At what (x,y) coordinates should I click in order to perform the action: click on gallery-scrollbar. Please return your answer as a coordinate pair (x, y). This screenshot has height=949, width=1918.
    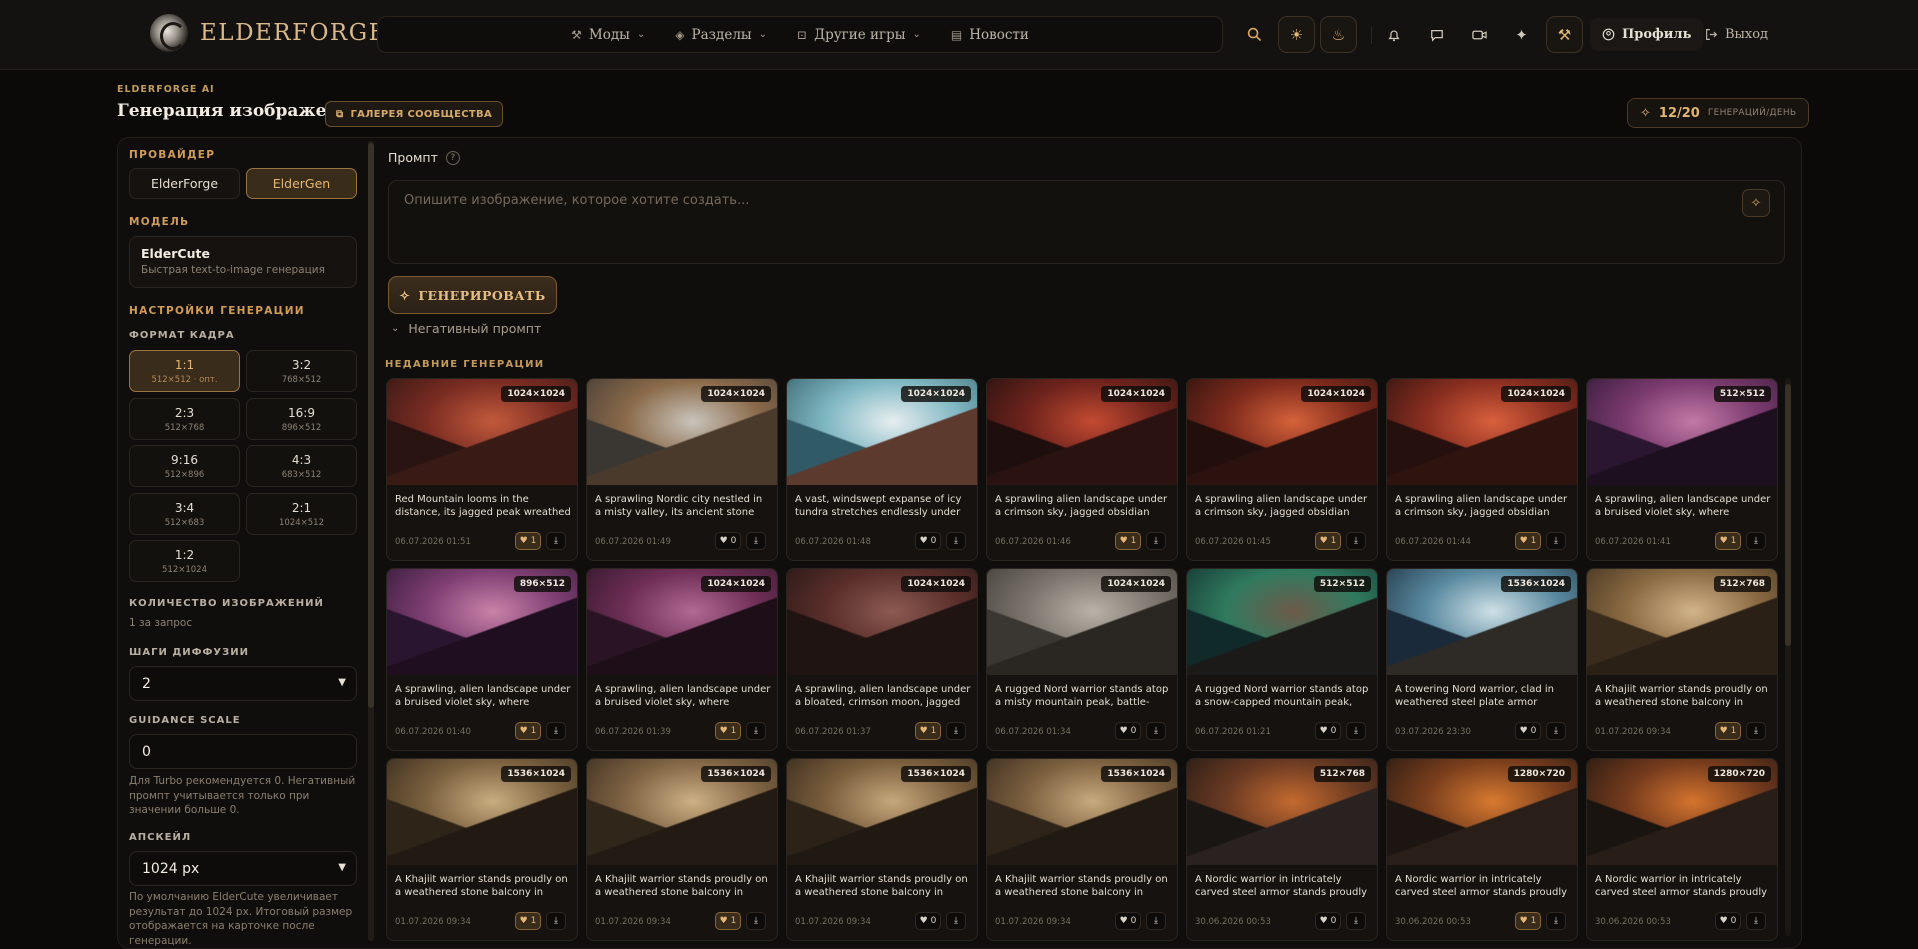
    Looking at the image, I should click on (1788, 657).